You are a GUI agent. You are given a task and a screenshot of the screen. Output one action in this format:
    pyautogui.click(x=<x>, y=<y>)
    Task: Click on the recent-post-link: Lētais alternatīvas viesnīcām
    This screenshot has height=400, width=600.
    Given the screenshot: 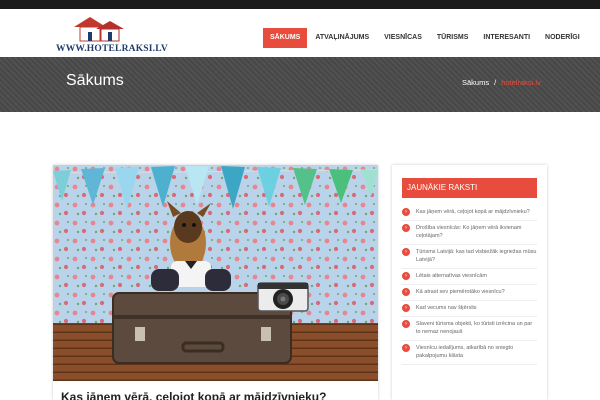 What is the action you would take?
    pyautogui.click(x=476, y=276)
    